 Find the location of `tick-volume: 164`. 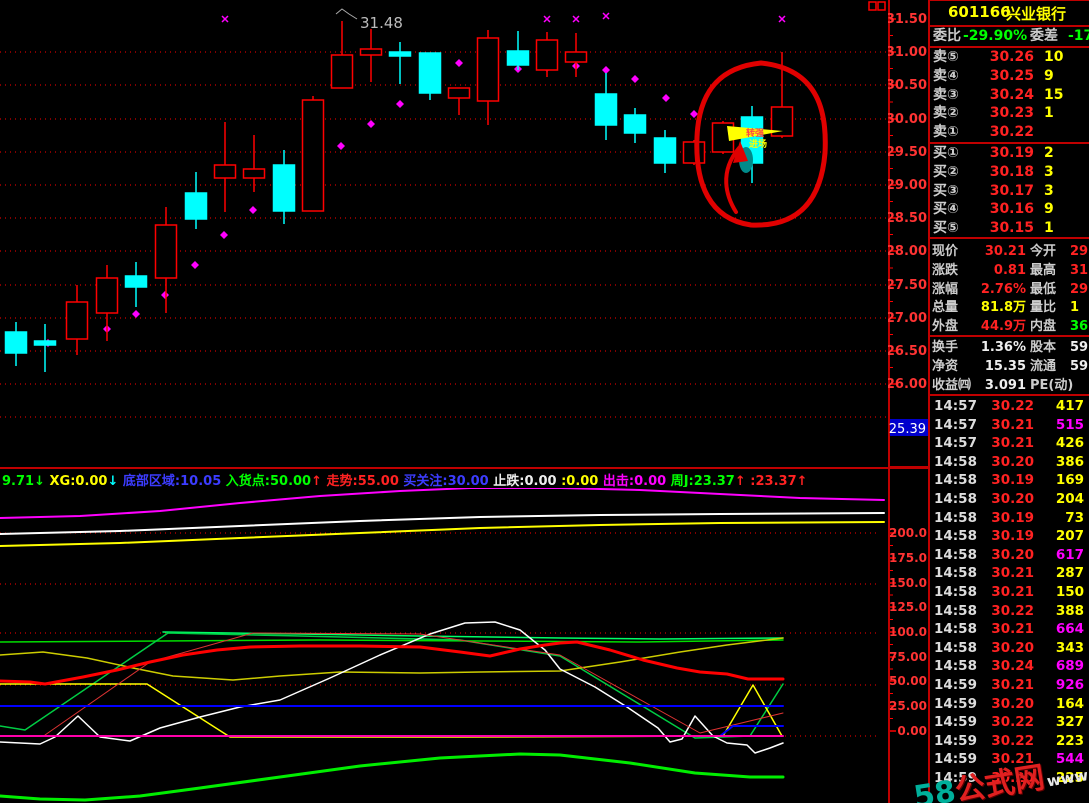

tick-volume: 164 is located at coordinates (1069, 703).